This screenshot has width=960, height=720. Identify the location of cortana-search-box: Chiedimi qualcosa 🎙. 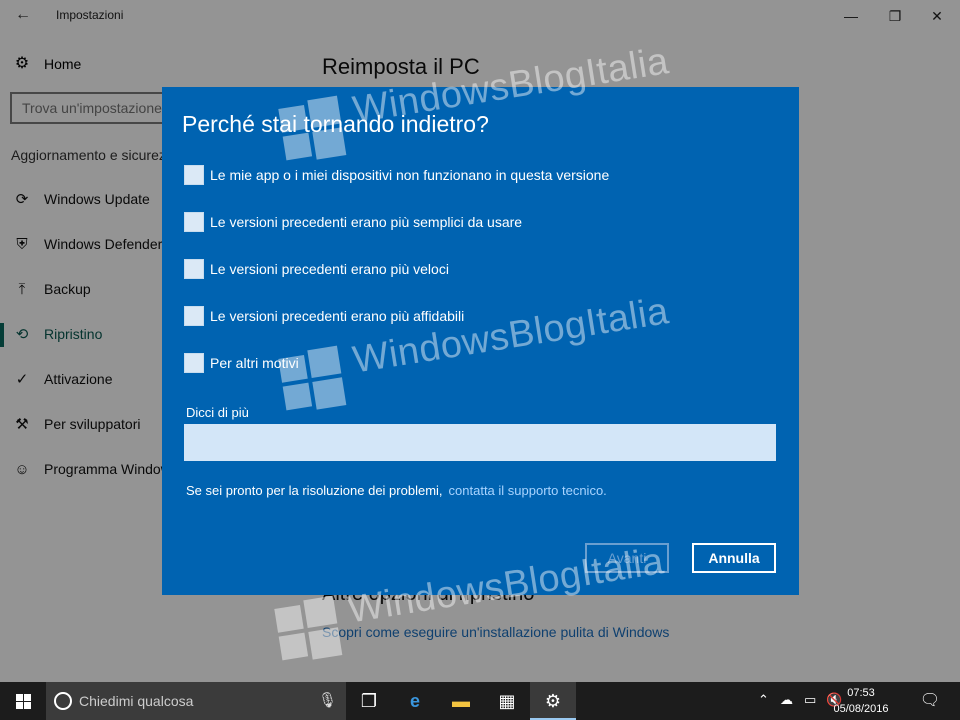
(196, 701).